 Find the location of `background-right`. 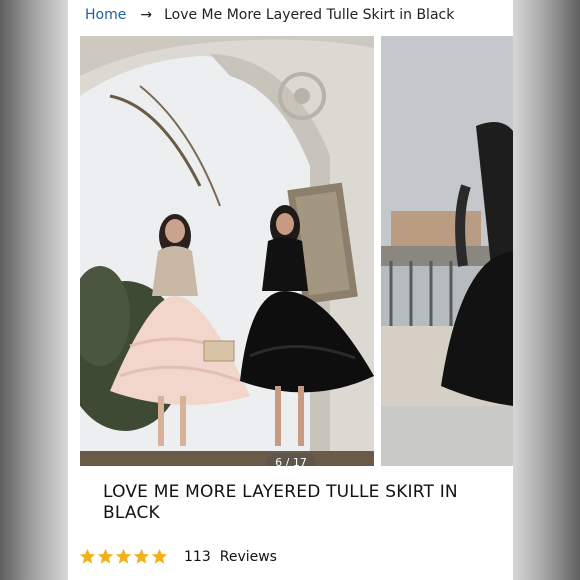

background-right is located at coordinates (546, 290).